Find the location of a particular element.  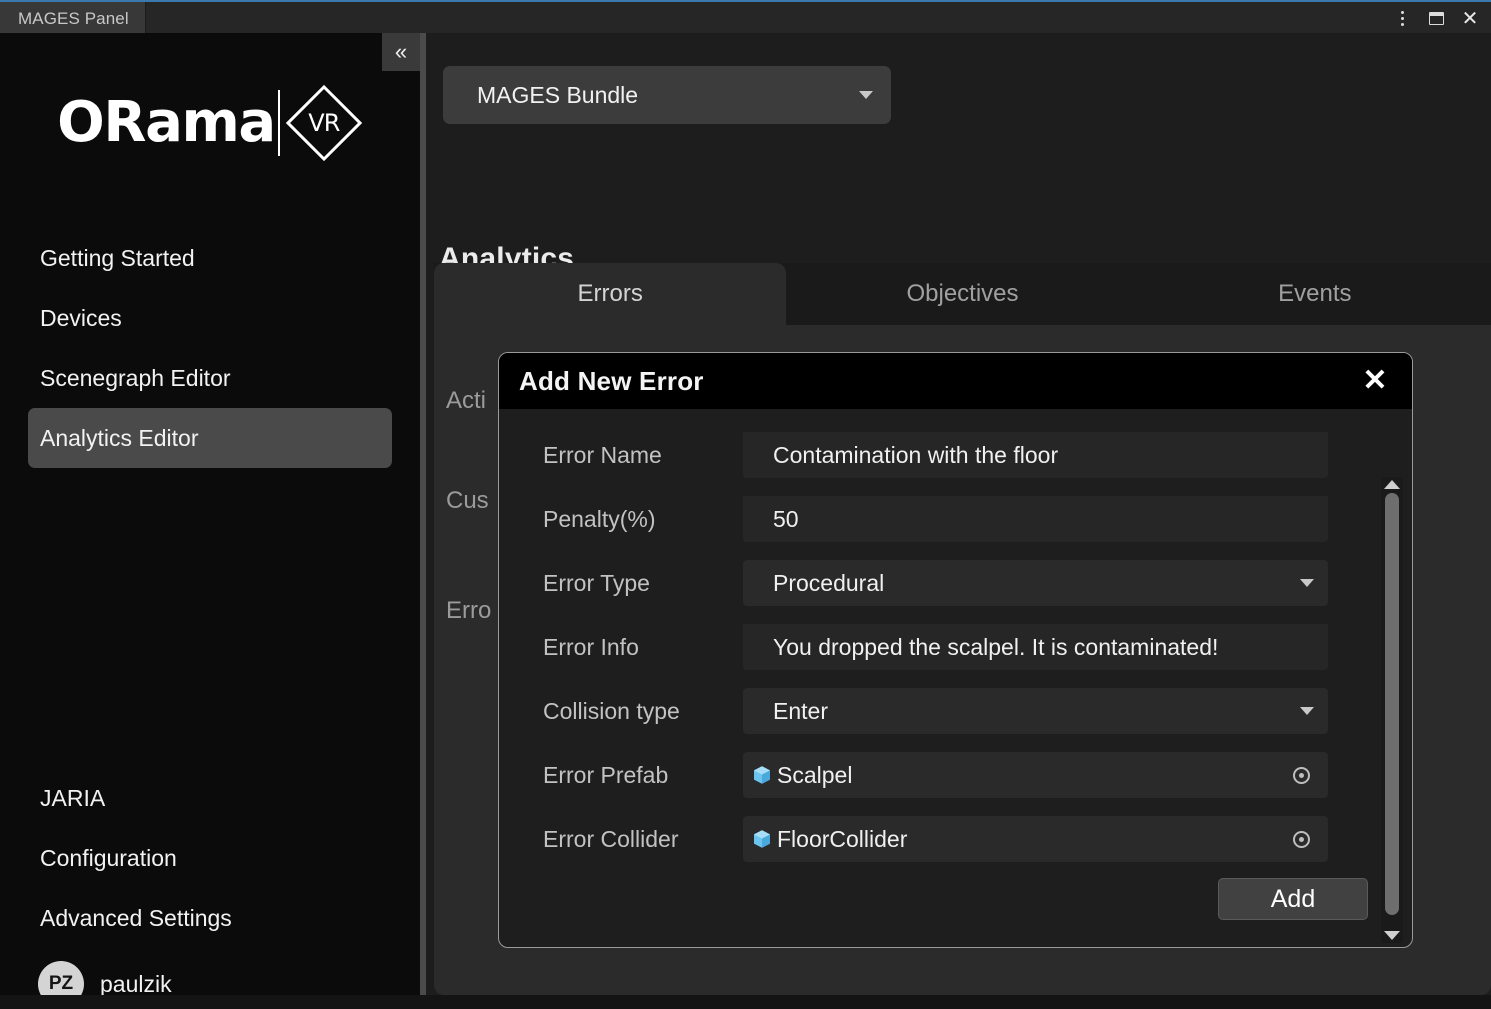

tab-errors: Errors is located at coordinates (610, 294).